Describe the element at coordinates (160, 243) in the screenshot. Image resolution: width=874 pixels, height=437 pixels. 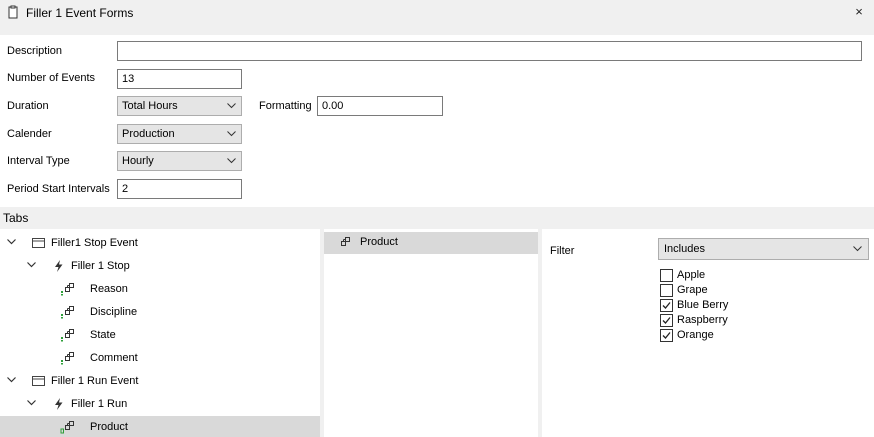
I see `tree-node-filler1-stop-event: Filler1 Stop Event` at that location.